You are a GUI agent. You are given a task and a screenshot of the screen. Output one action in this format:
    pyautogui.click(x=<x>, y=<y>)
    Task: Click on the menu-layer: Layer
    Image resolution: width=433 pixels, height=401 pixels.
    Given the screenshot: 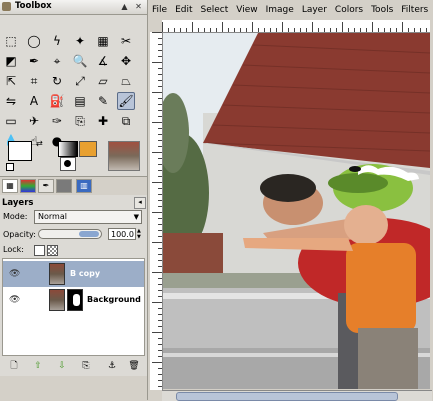 What is the action you would take?
    pyautogui.click(x=314, y=10)
    